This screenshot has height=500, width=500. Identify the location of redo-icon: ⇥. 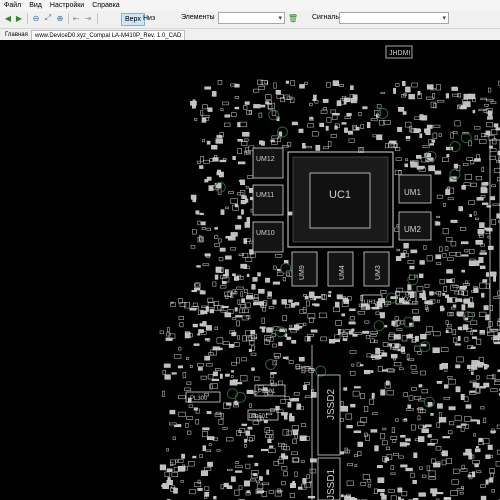
(88, 18).